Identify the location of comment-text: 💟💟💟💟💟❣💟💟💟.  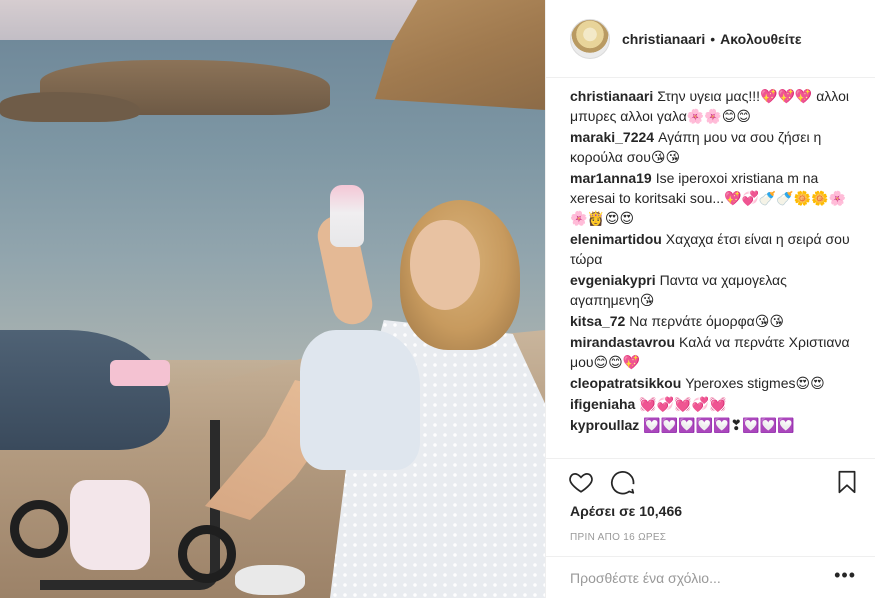
(719, 425).